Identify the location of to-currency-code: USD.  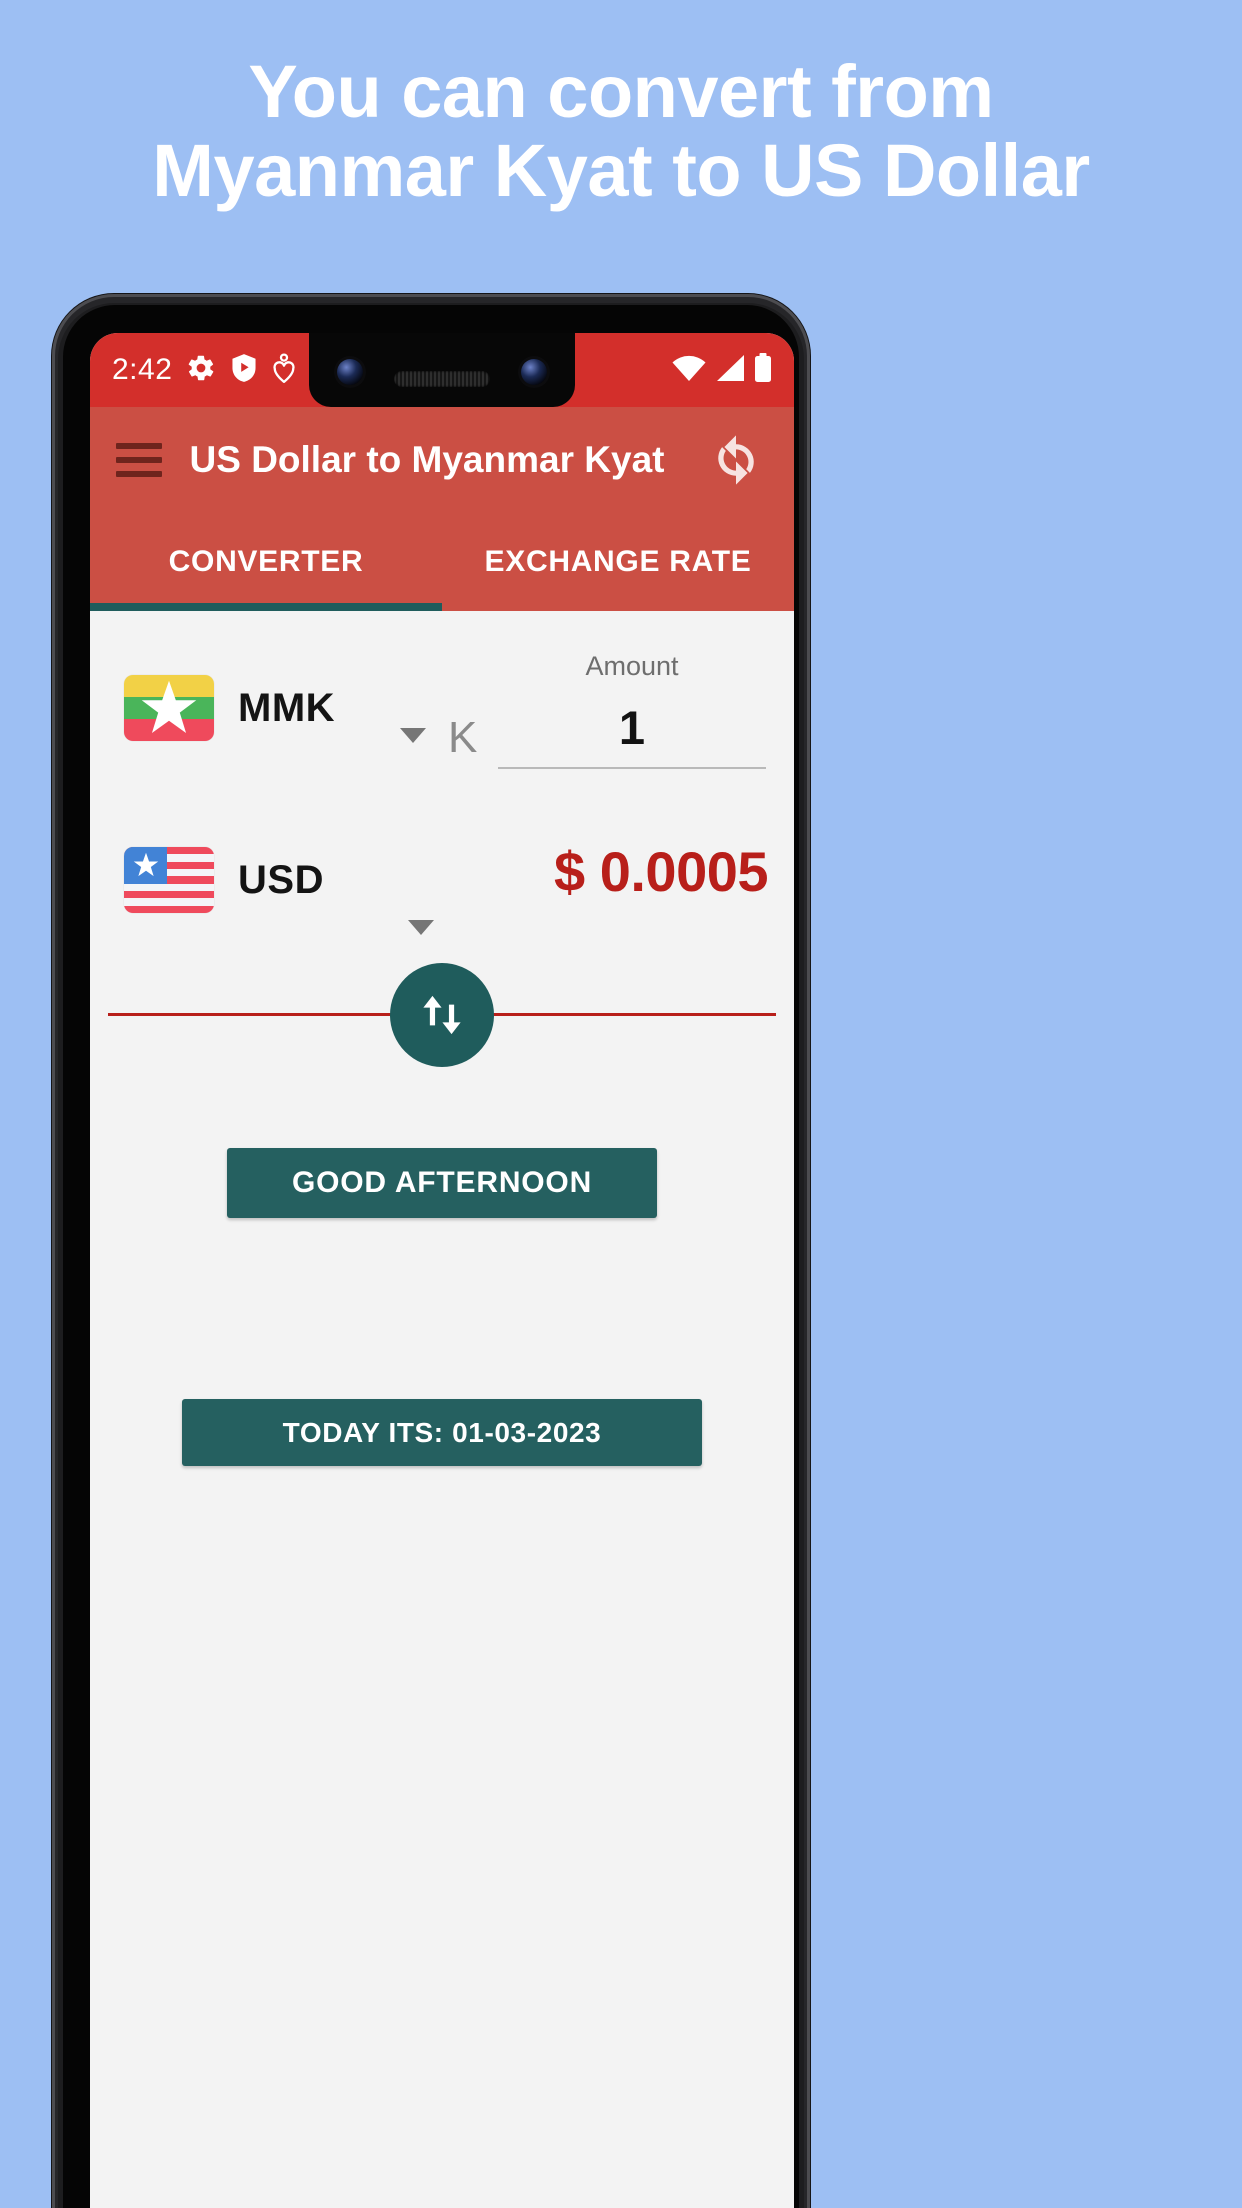
(281, 879).